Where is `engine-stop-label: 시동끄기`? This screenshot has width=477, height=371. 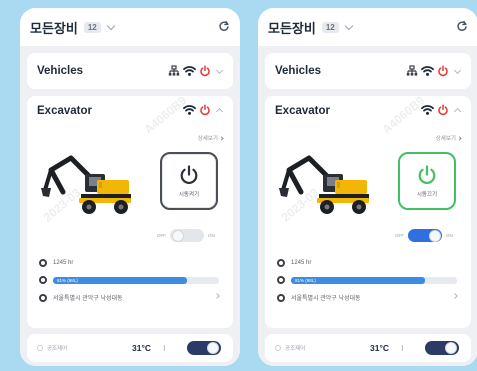 engine-stop-label: 시동끄기 is located at coordinates (427, 195).